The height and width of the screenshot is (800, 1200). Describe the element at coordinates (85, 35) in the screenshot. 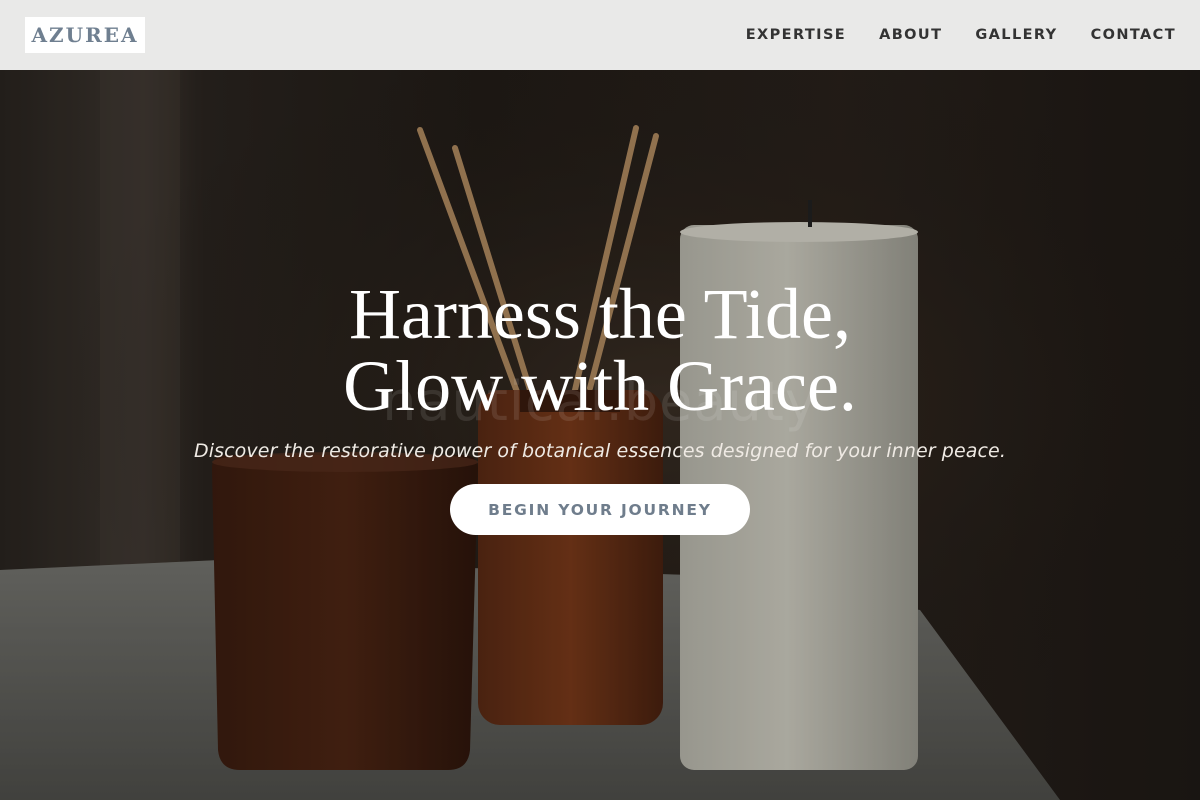

I see `logo: AZUREA` at that location.